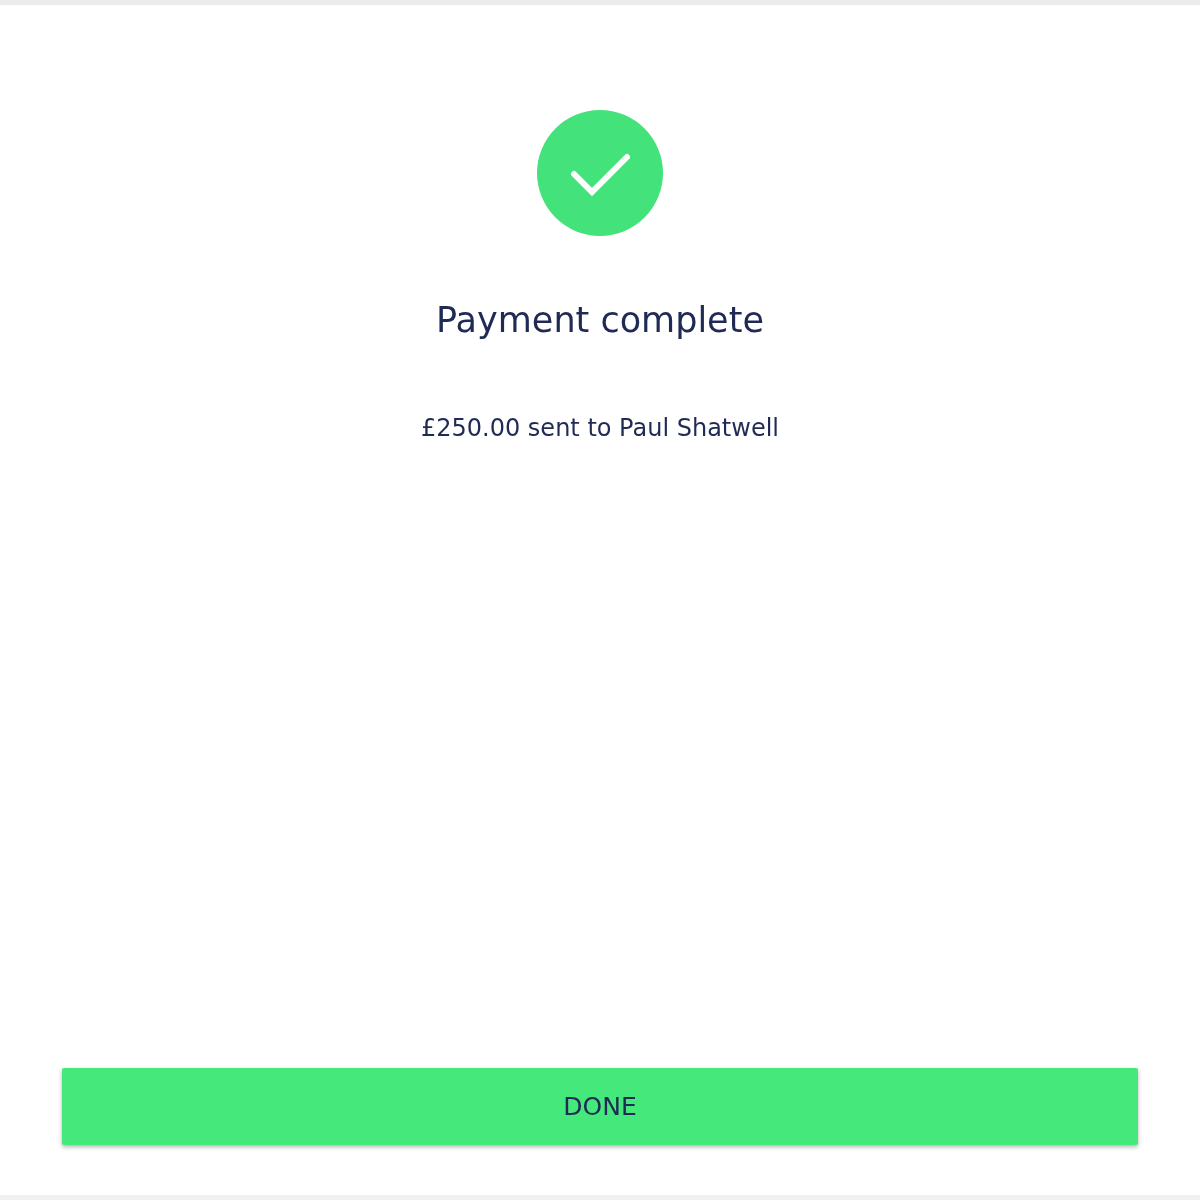 This screenshot has height=1200, width=1200. I want to click on done-button: DONE, so click(600, 1106).